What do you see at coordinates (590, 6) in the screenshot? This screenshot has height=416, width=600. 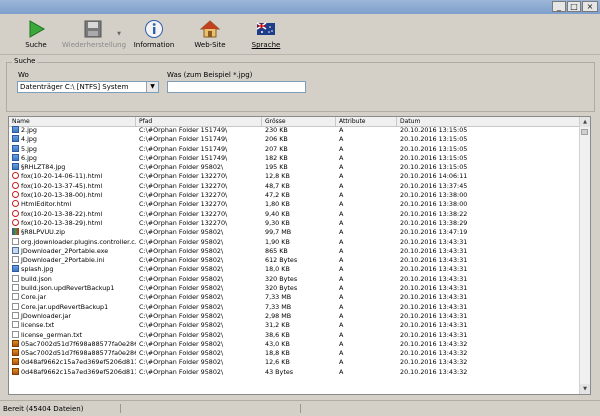 I see `close-button: ×` at bounding box center [590, 6].